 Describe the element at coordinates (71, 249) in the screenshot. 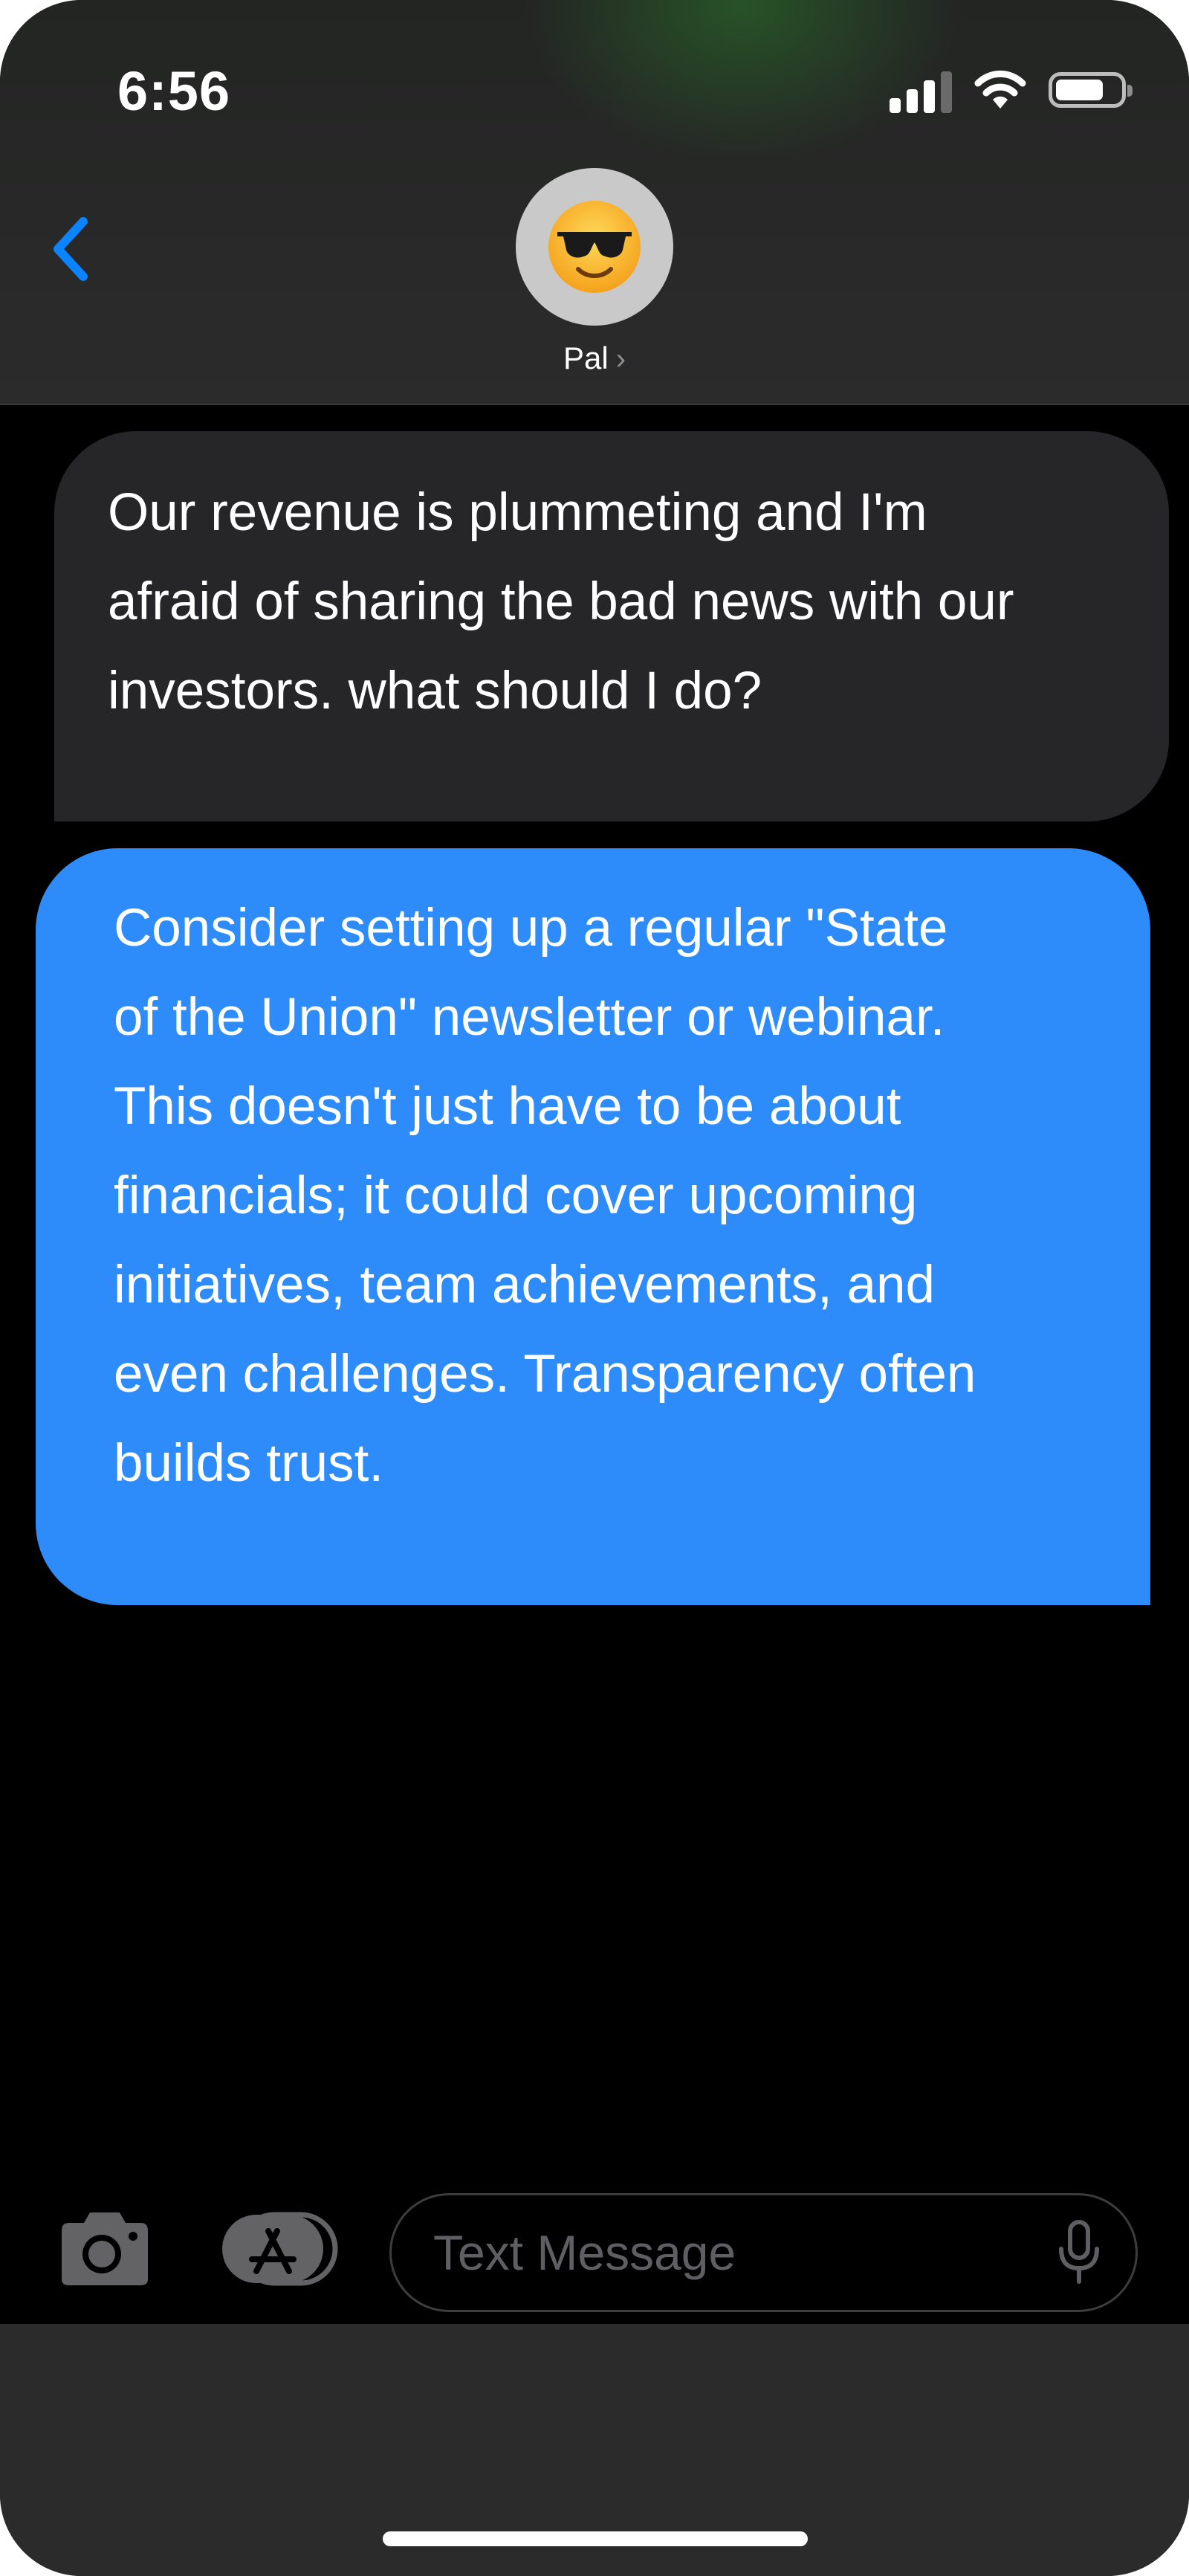

I see `chevron-left-icon` at that location.